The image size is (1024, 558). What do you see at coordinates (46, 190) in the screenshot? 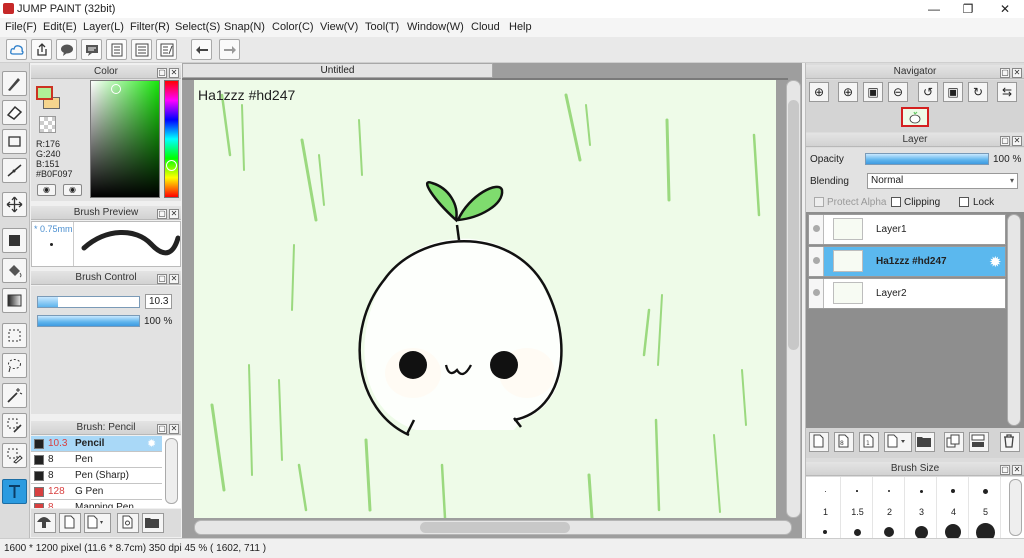
I see `color-mode-button-1: ◉` at bounding box center [46, 190].